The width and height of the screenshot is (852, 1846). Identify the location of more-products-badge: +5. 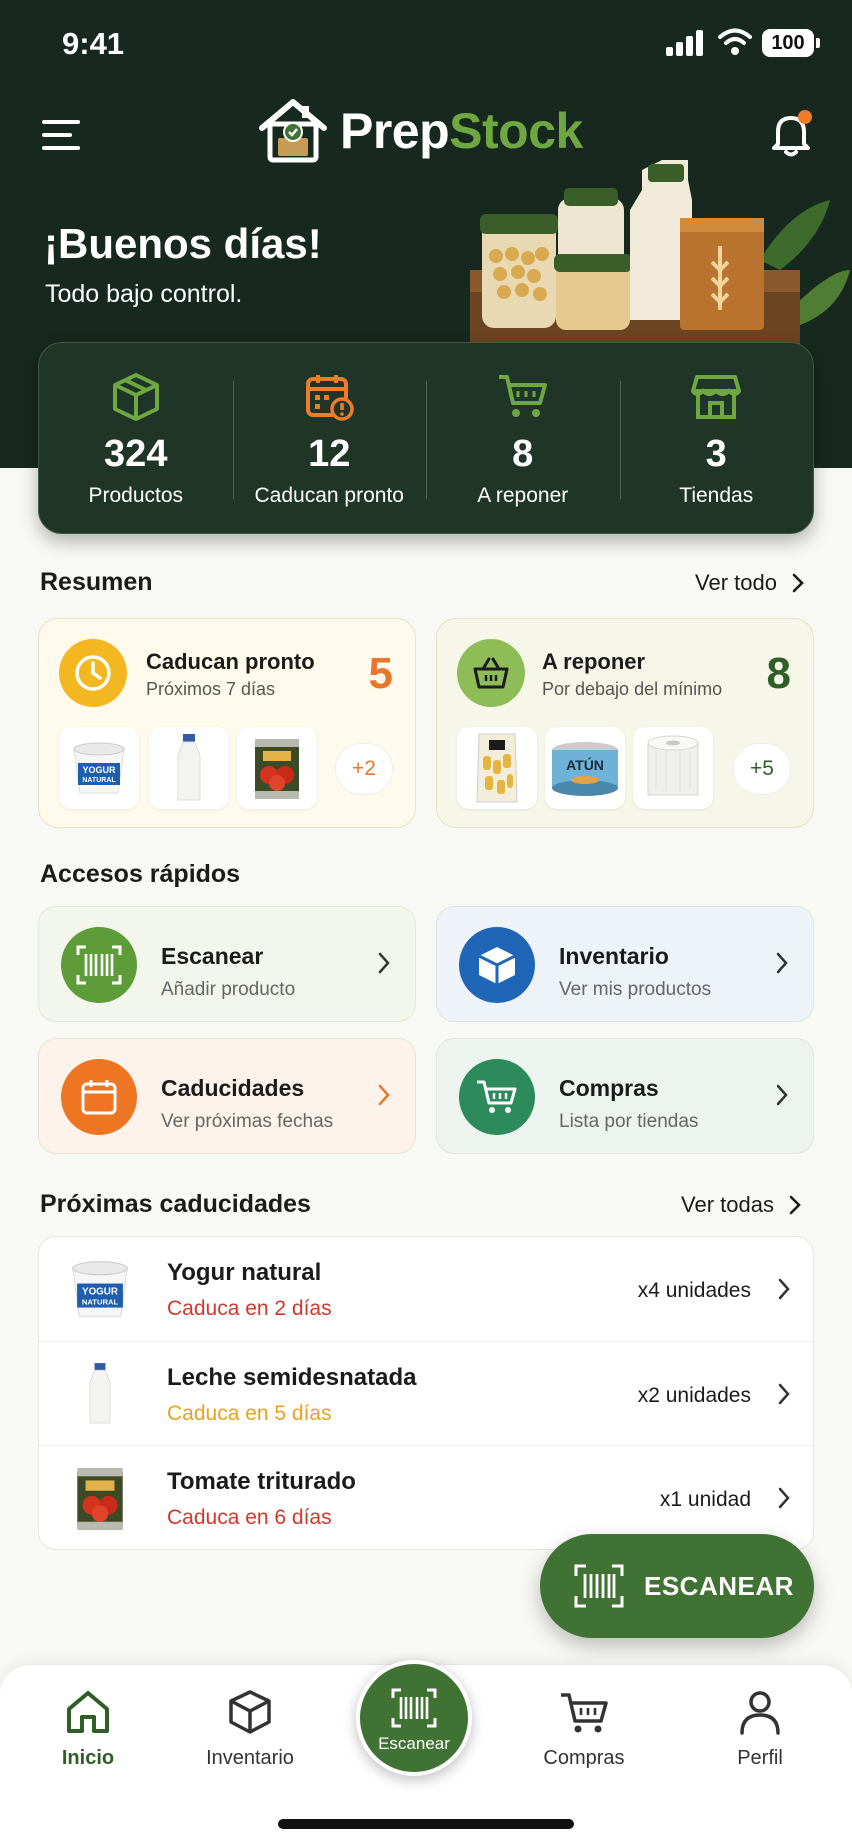
(762, 769).